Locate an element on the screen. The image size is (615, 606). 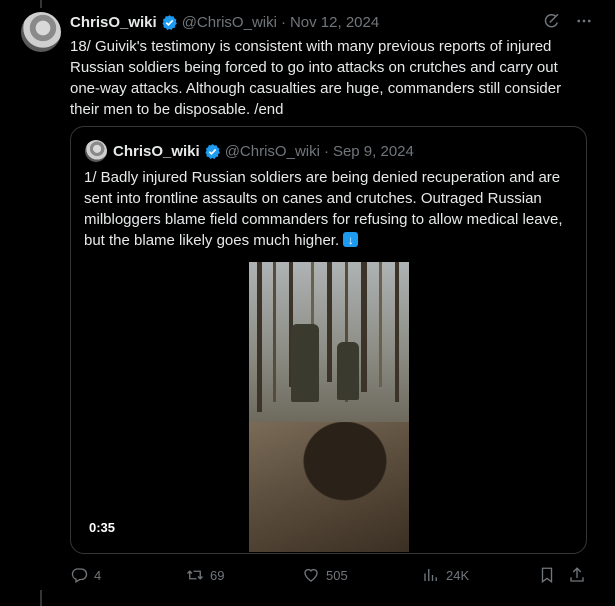
quoted-author-name: ChrisO_wiki is located at coordinates (156, 151).